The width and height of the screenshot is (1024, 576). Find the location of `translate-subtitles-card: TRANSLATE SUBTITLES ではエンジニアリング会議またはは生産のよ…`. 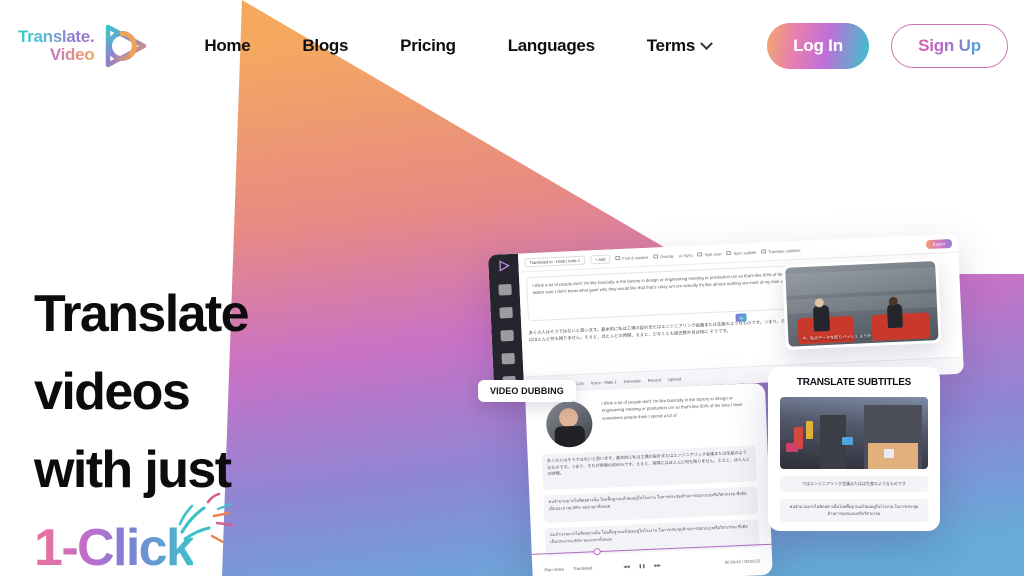

translate-subtitles-card: TRANSLATE SUBTITLES ではエンジニアリング会議またはは生産のよ… is located at coordinates (854, 449).